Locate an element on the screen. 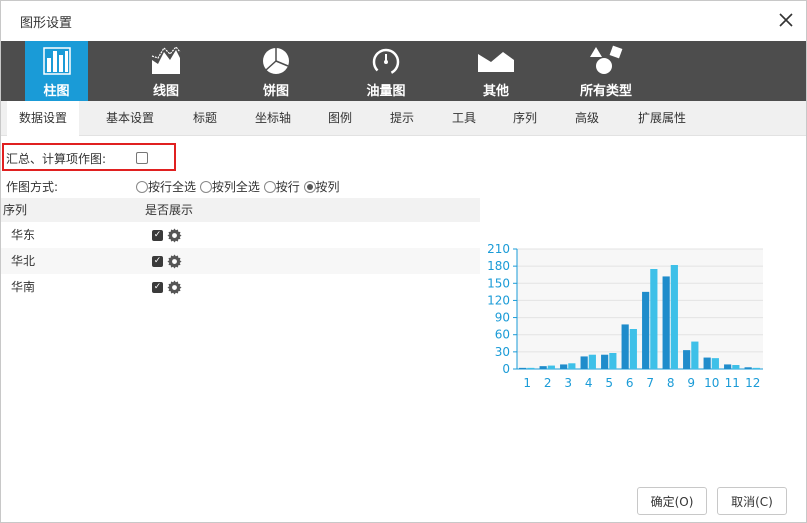  chart-type-gauge: 油量图 is located at coordinates (386, 71).